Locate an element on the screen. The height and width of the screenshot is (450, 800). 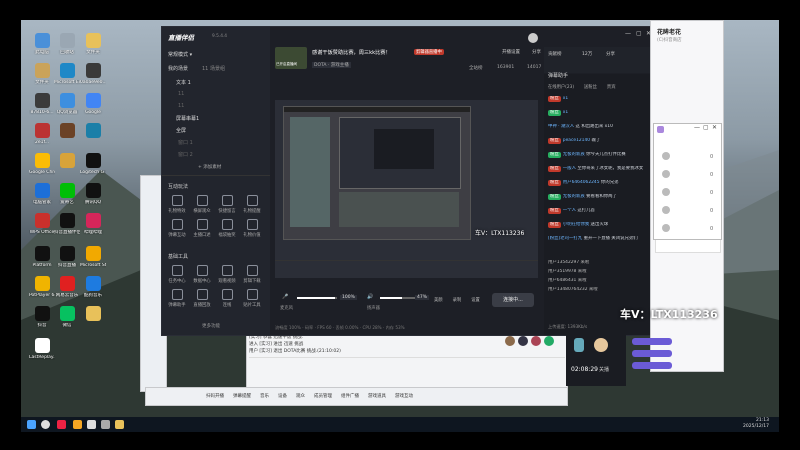
maximize-button: ▢ is located at coordinates (639, 33).